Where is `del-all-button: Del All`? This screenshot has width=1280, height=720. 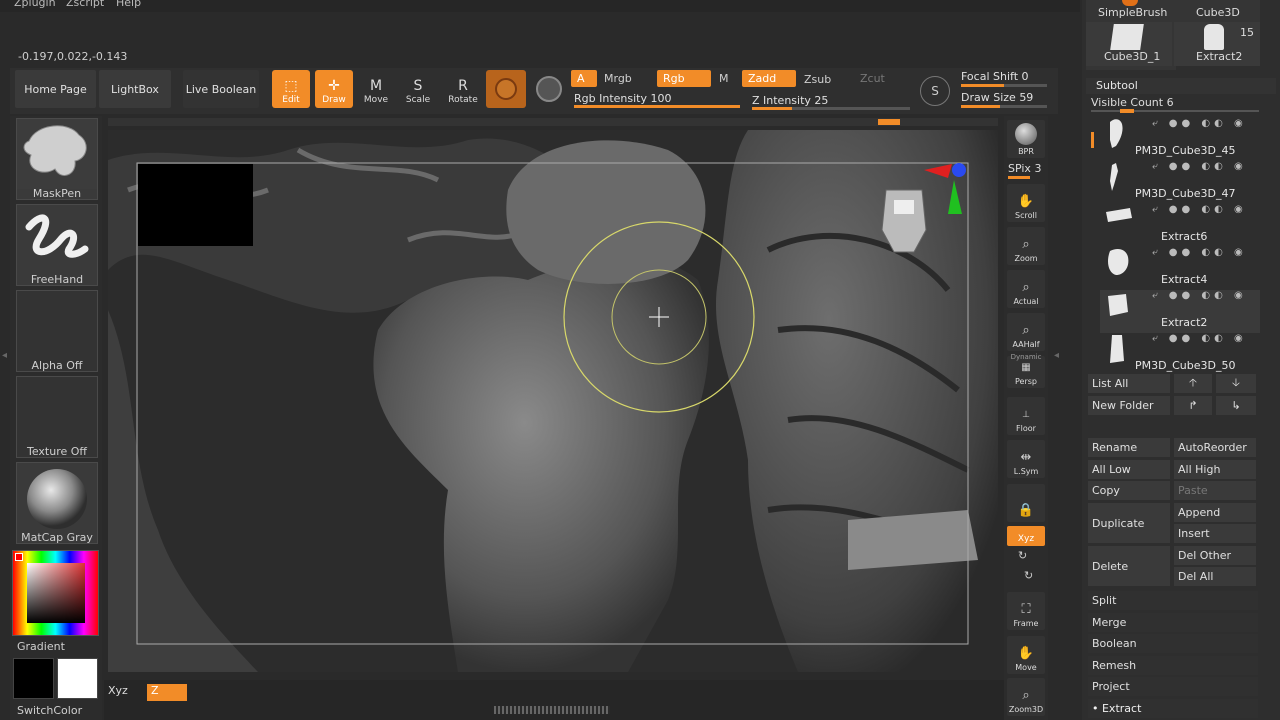 del-all-button: Del All is located at coordinates (1215, 576).